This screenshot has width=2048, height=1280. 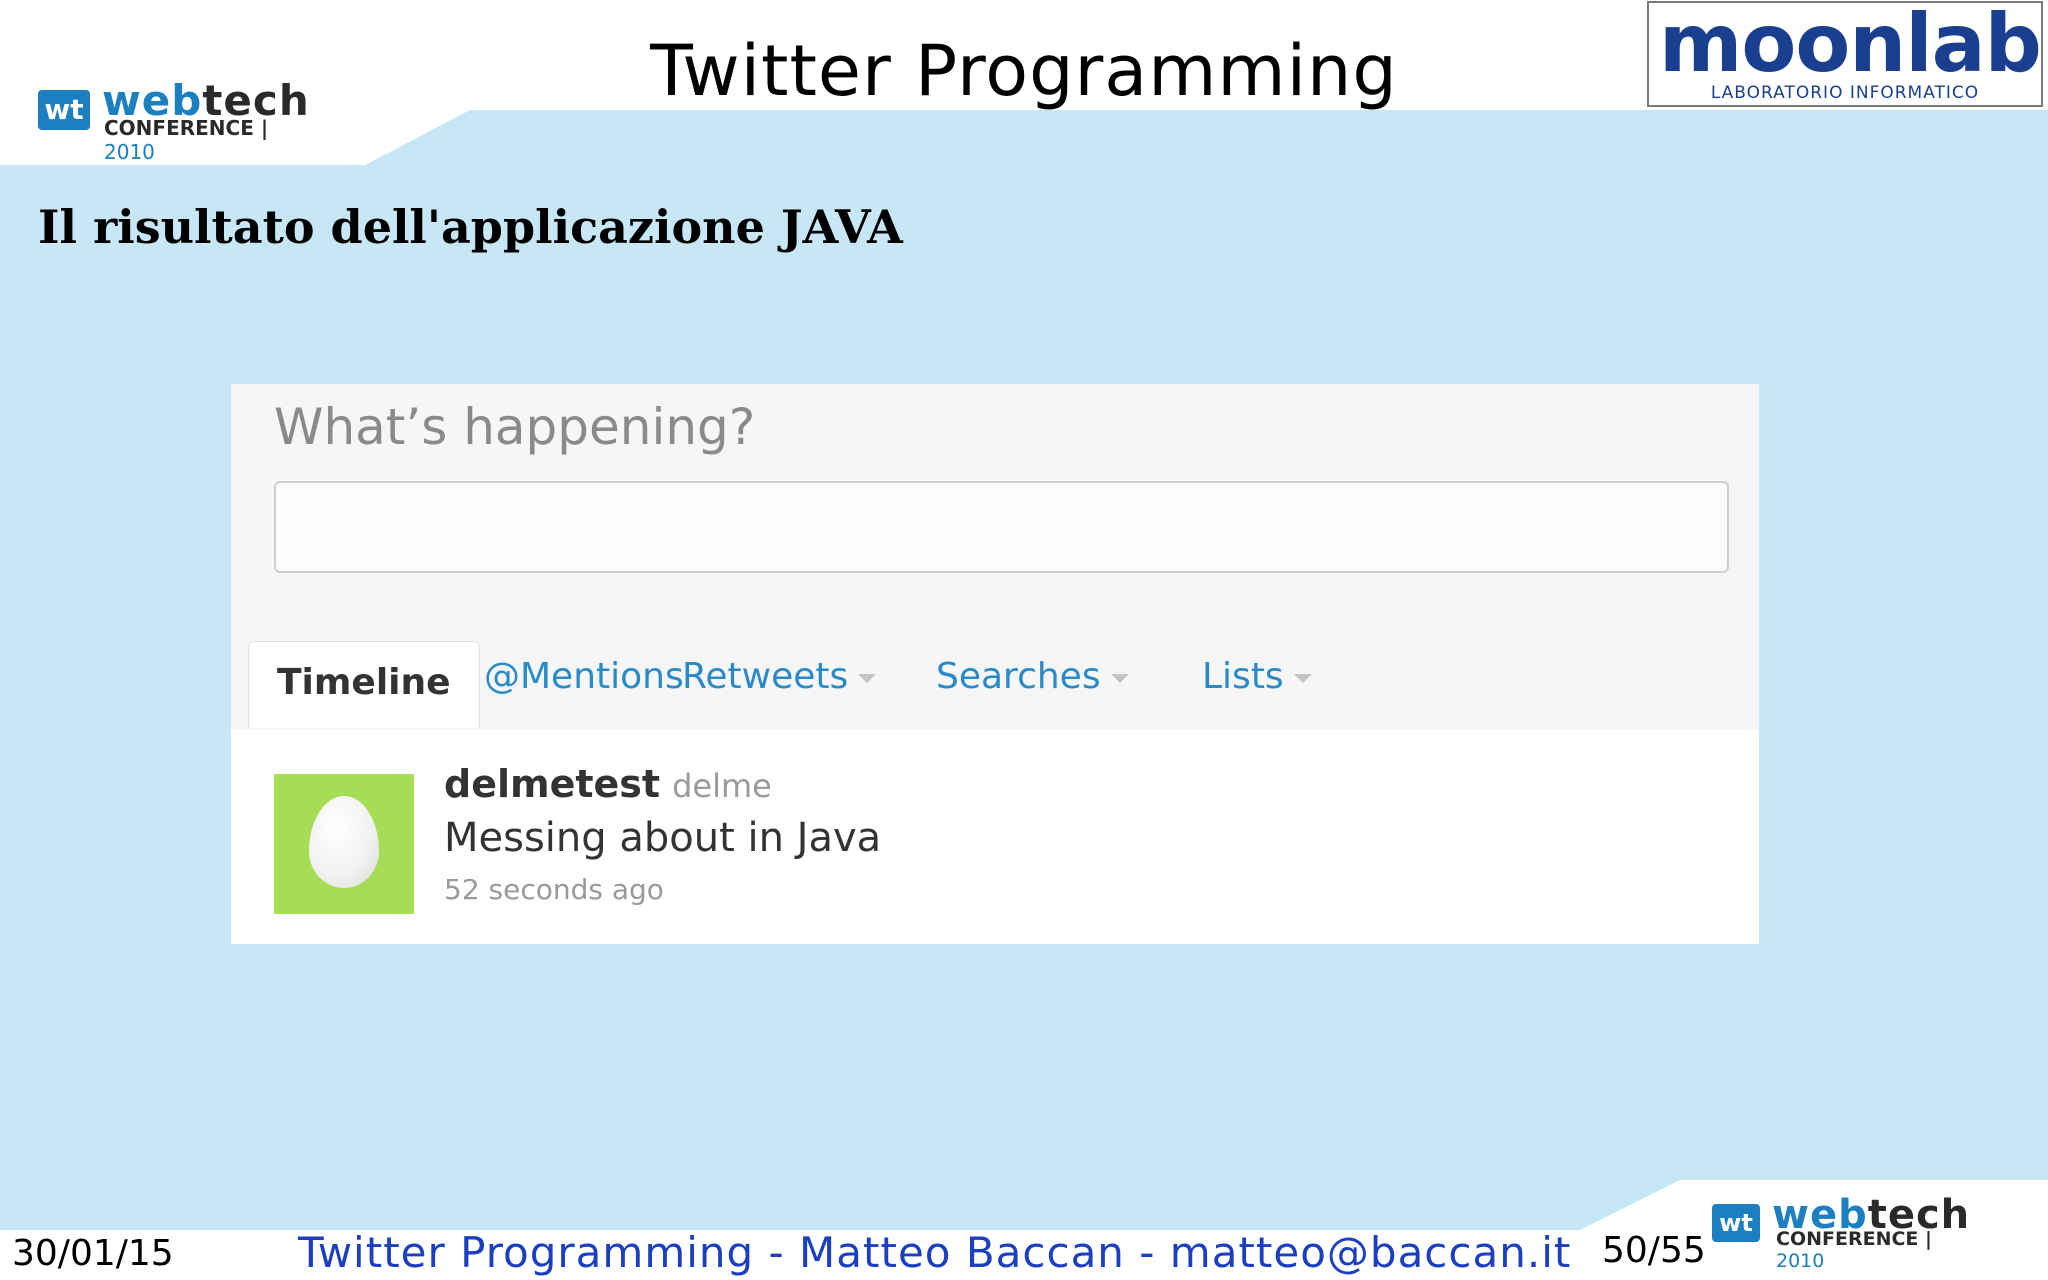 What do you see at coordinates (1654, 1250) in the screenshot?
I see `footer-page-number: 50/55` at bounding box center [1654, 1250].